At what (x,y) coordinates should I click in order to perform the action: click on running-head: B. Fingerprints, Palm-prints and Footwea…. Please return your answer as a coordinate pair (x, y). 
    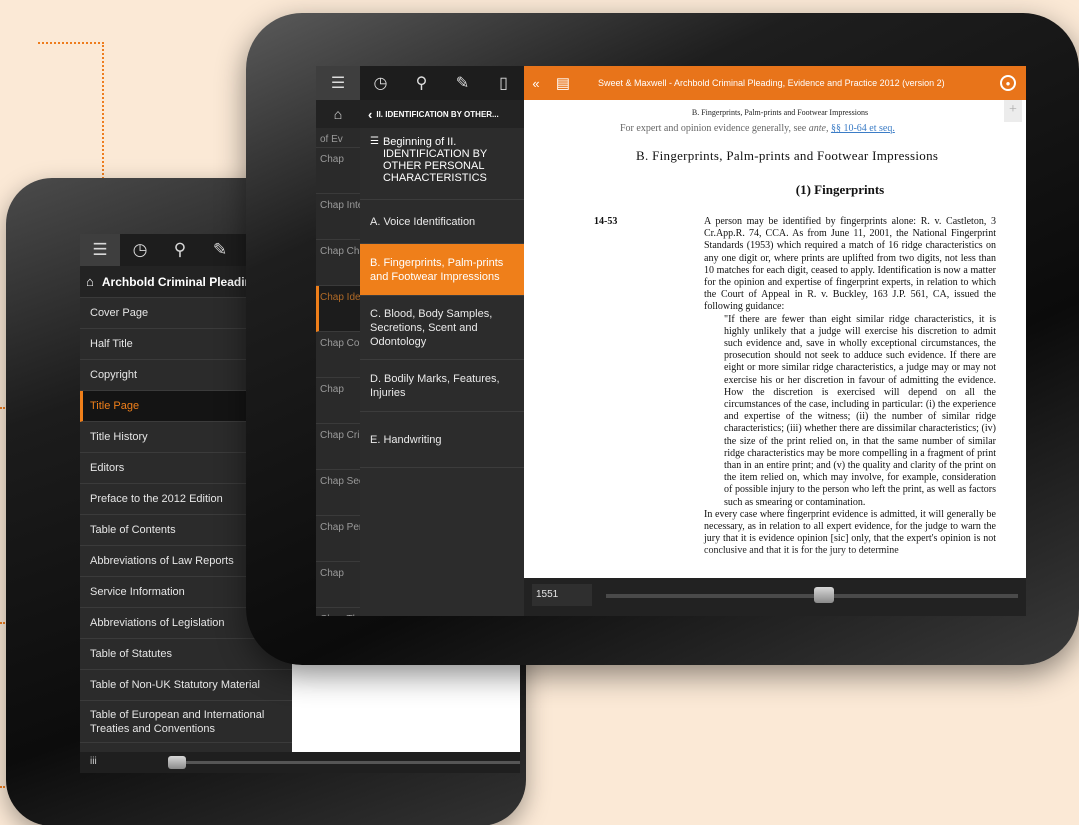
    Looking at the image, I should click on (780, 112).